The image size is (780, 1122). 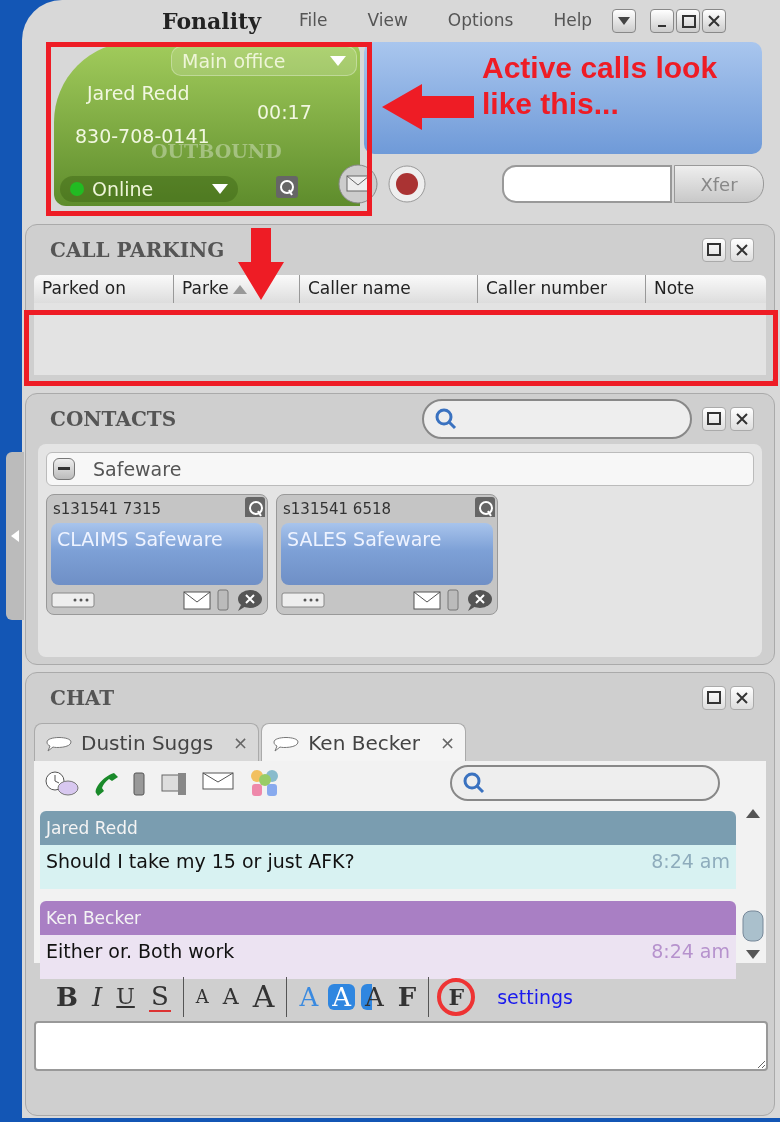 I want to click on sort-arrow-icon, so click(x=239, y=289).